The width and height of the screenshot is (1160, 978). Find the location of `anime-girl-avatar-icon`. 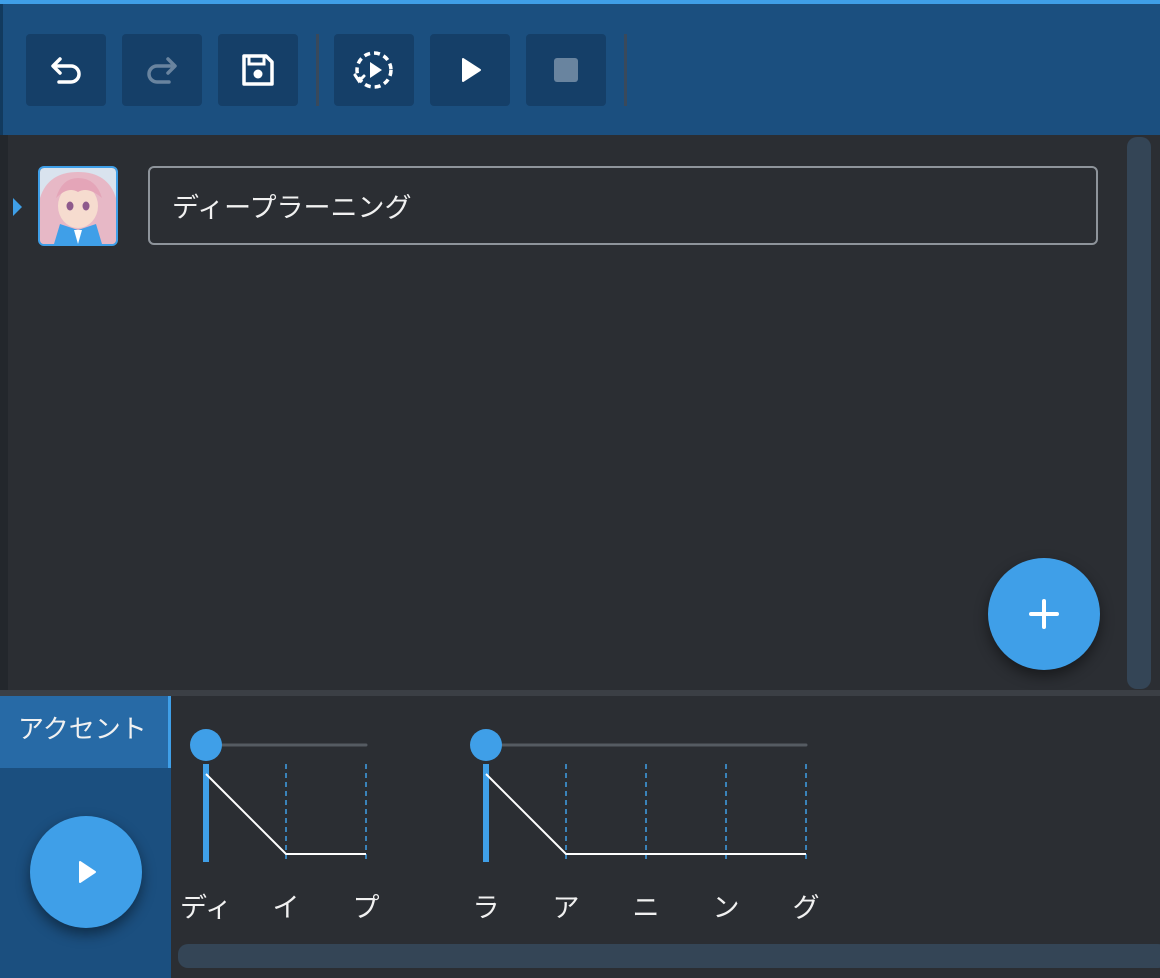

anime-girl-avatar-icon is located at coordinates (78, 206).